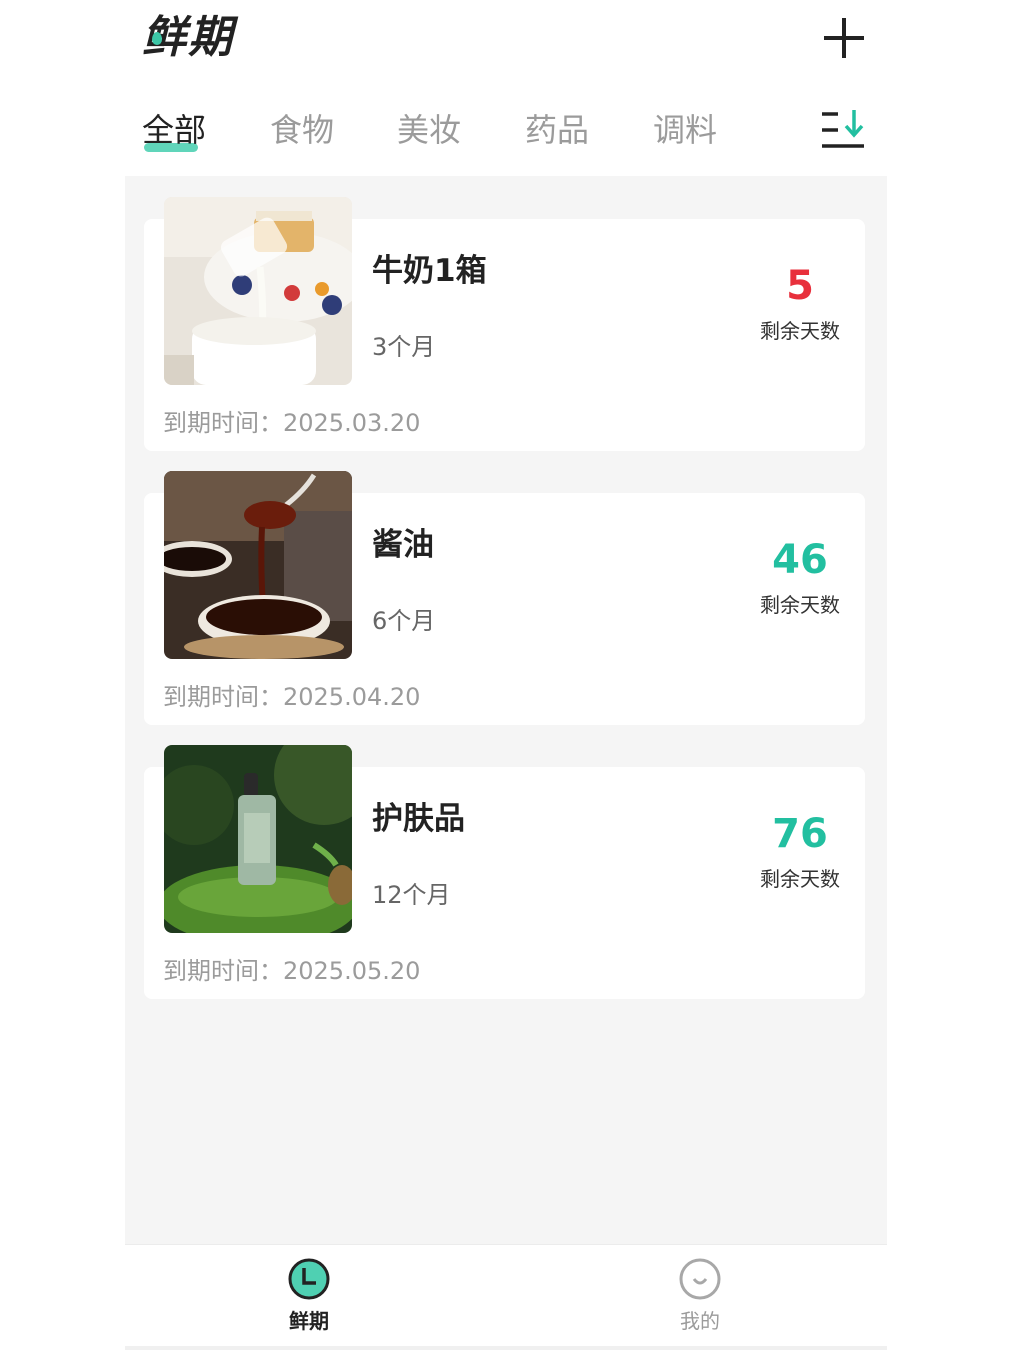  Describe the element at coordinates (700, 1279) in the screenshot. I see `smile-face-icon` at that location.